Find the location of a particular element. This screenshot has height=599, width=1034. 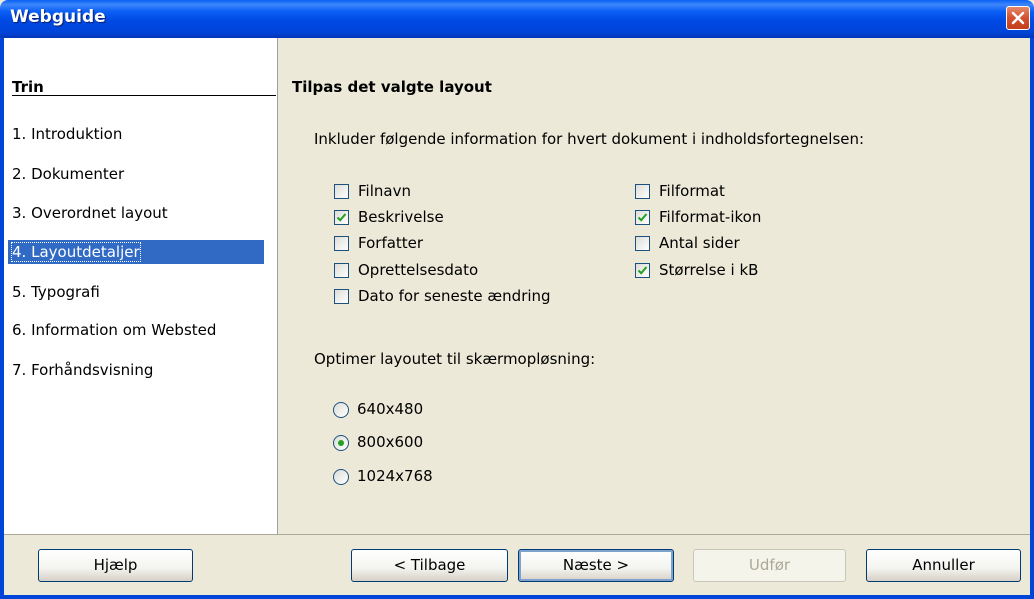

radio-label: 800x600 is located at coordinates (390, 442).